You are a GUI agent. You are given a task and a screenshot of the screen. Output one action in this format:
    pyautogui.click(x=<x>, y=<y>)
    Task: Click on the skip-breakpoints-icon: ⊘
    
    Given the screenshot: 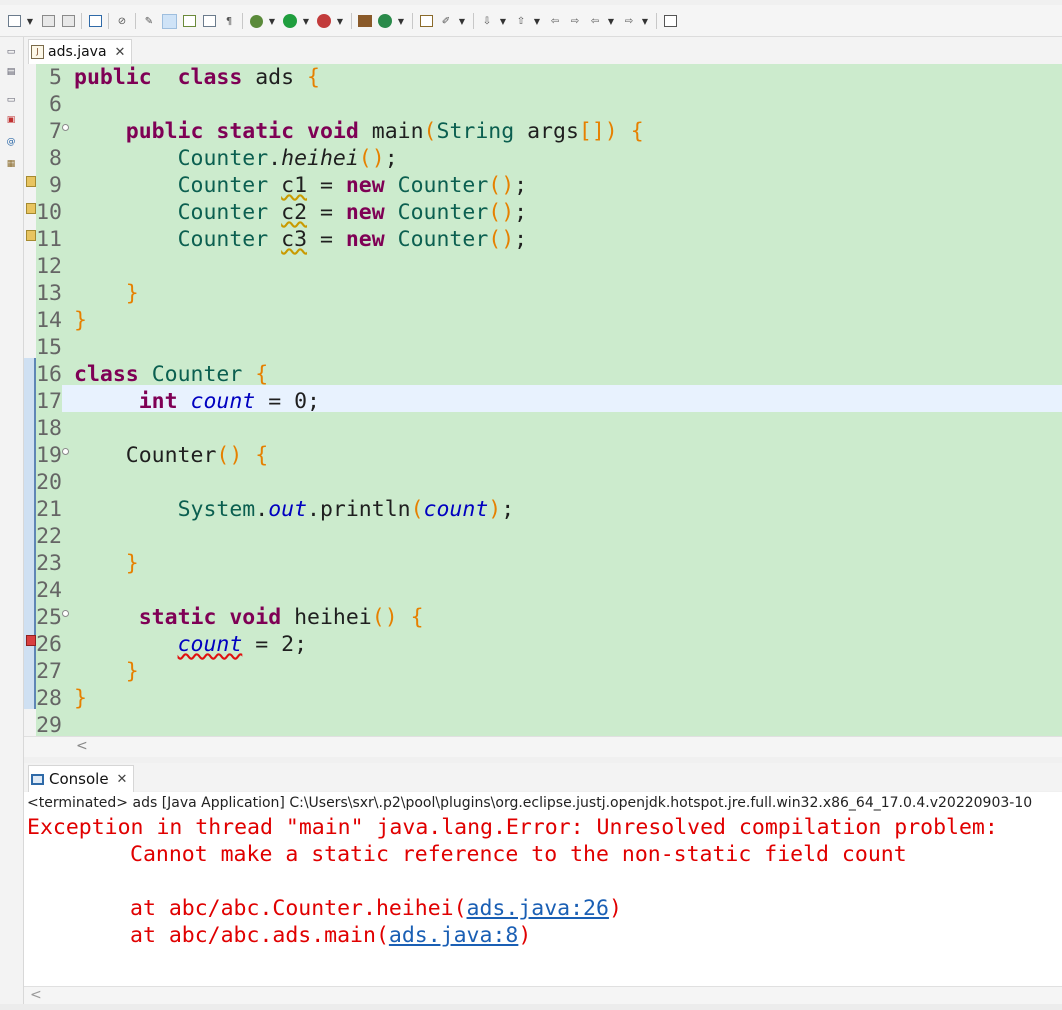 What is the action you would take?
    pyautogui.click(x=122, y=21)
    